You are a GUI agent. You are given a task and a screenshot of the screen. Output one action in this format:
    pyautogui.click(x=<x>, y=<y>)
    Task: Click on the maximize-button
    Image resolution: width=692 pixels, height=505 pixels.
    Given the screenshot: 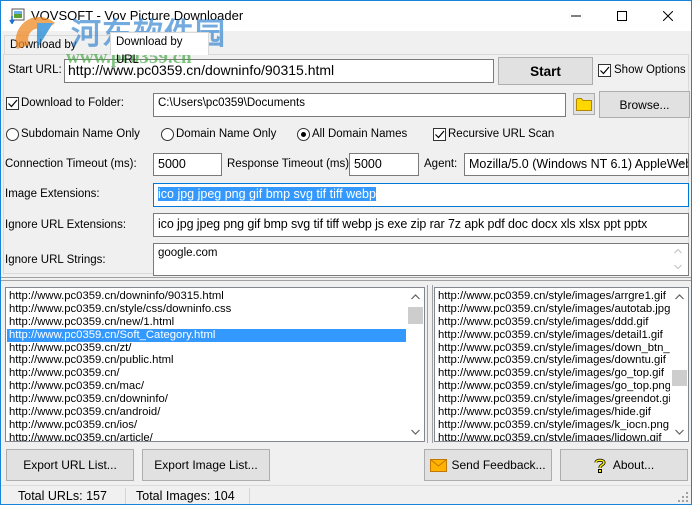 What is the action you would take?
    pyautogui.click(x=622, y=16)
    